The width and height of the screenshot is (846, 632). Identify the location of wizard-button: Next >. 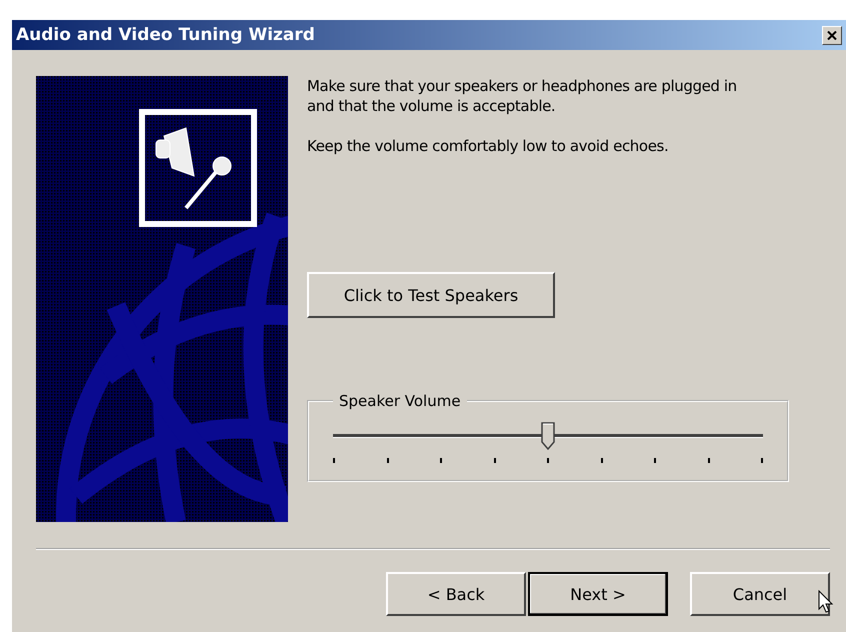
(598, 594).